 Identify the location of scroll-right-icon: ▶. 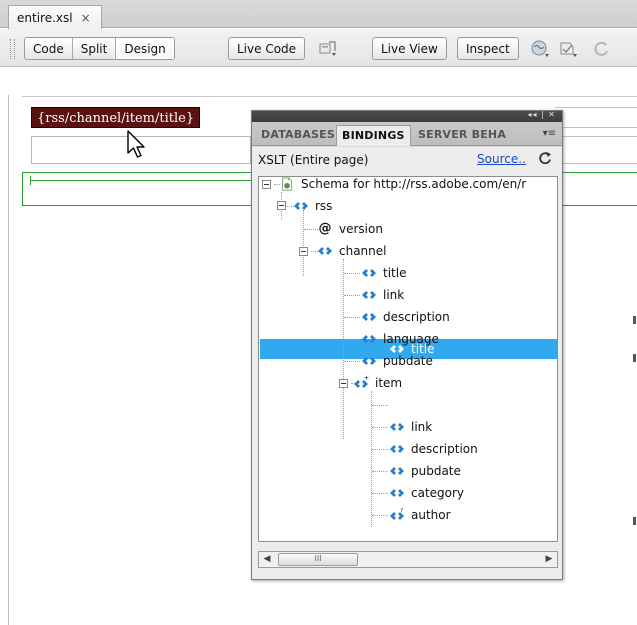
(549, 559).